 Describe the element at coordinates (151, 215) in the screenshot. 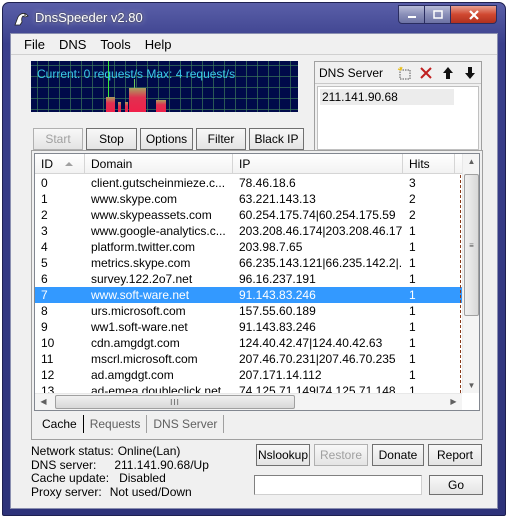

I see `cell-domain: www.skypeassets.com` at that location.